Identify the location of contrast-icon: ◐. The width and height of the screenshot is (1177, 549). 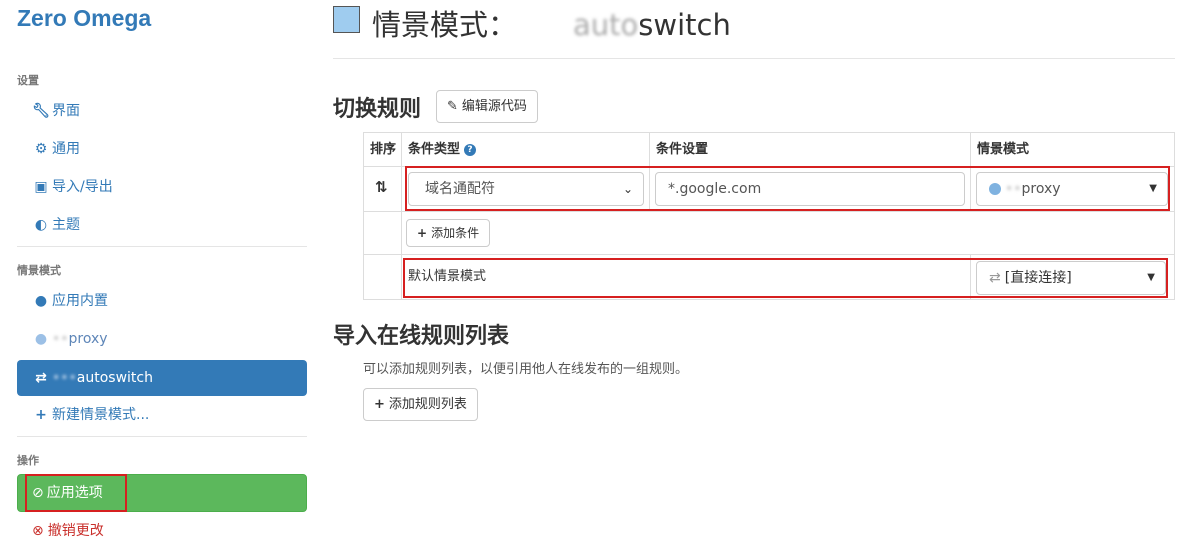
(41, 225).